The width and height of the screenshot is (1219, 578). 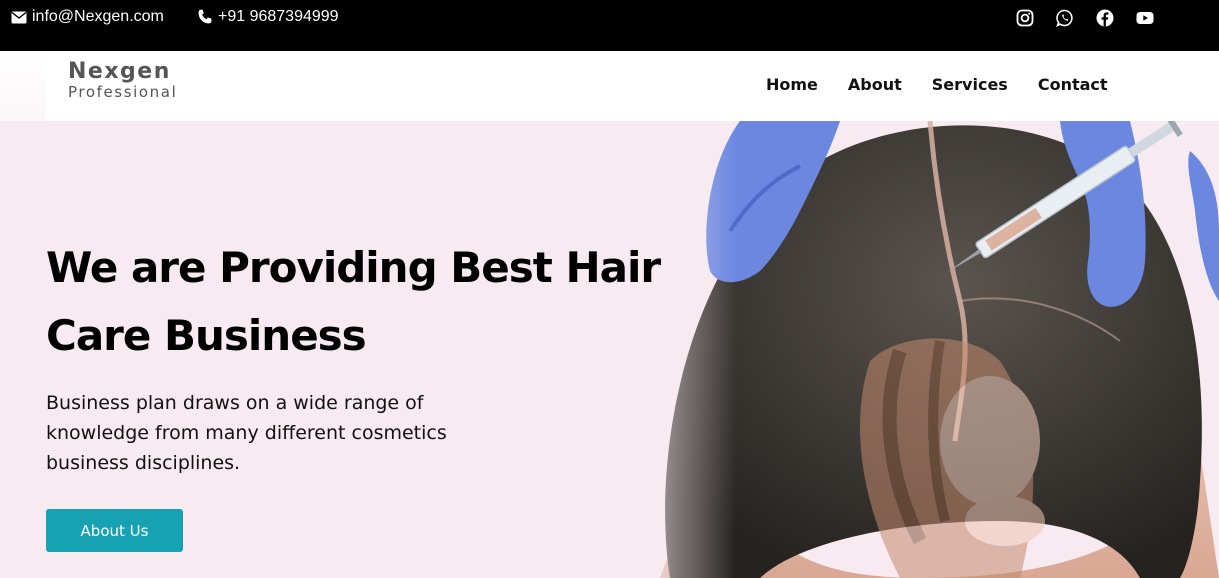 I want to click on whatsapp-icon, so click(x=1065, y=18).